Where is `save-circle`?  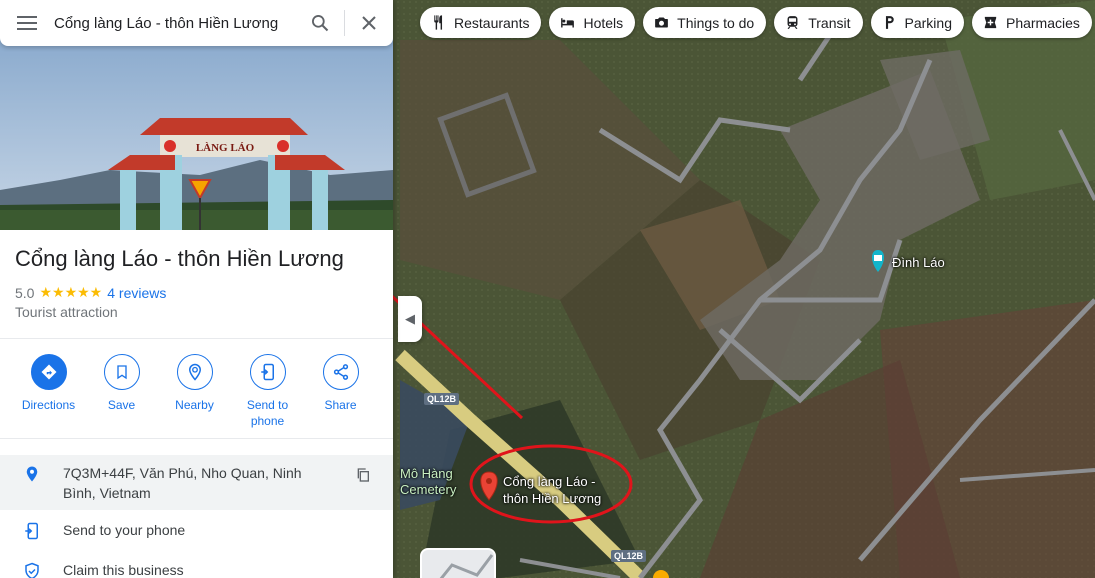
save-circle is located at coordinates (121, 372).